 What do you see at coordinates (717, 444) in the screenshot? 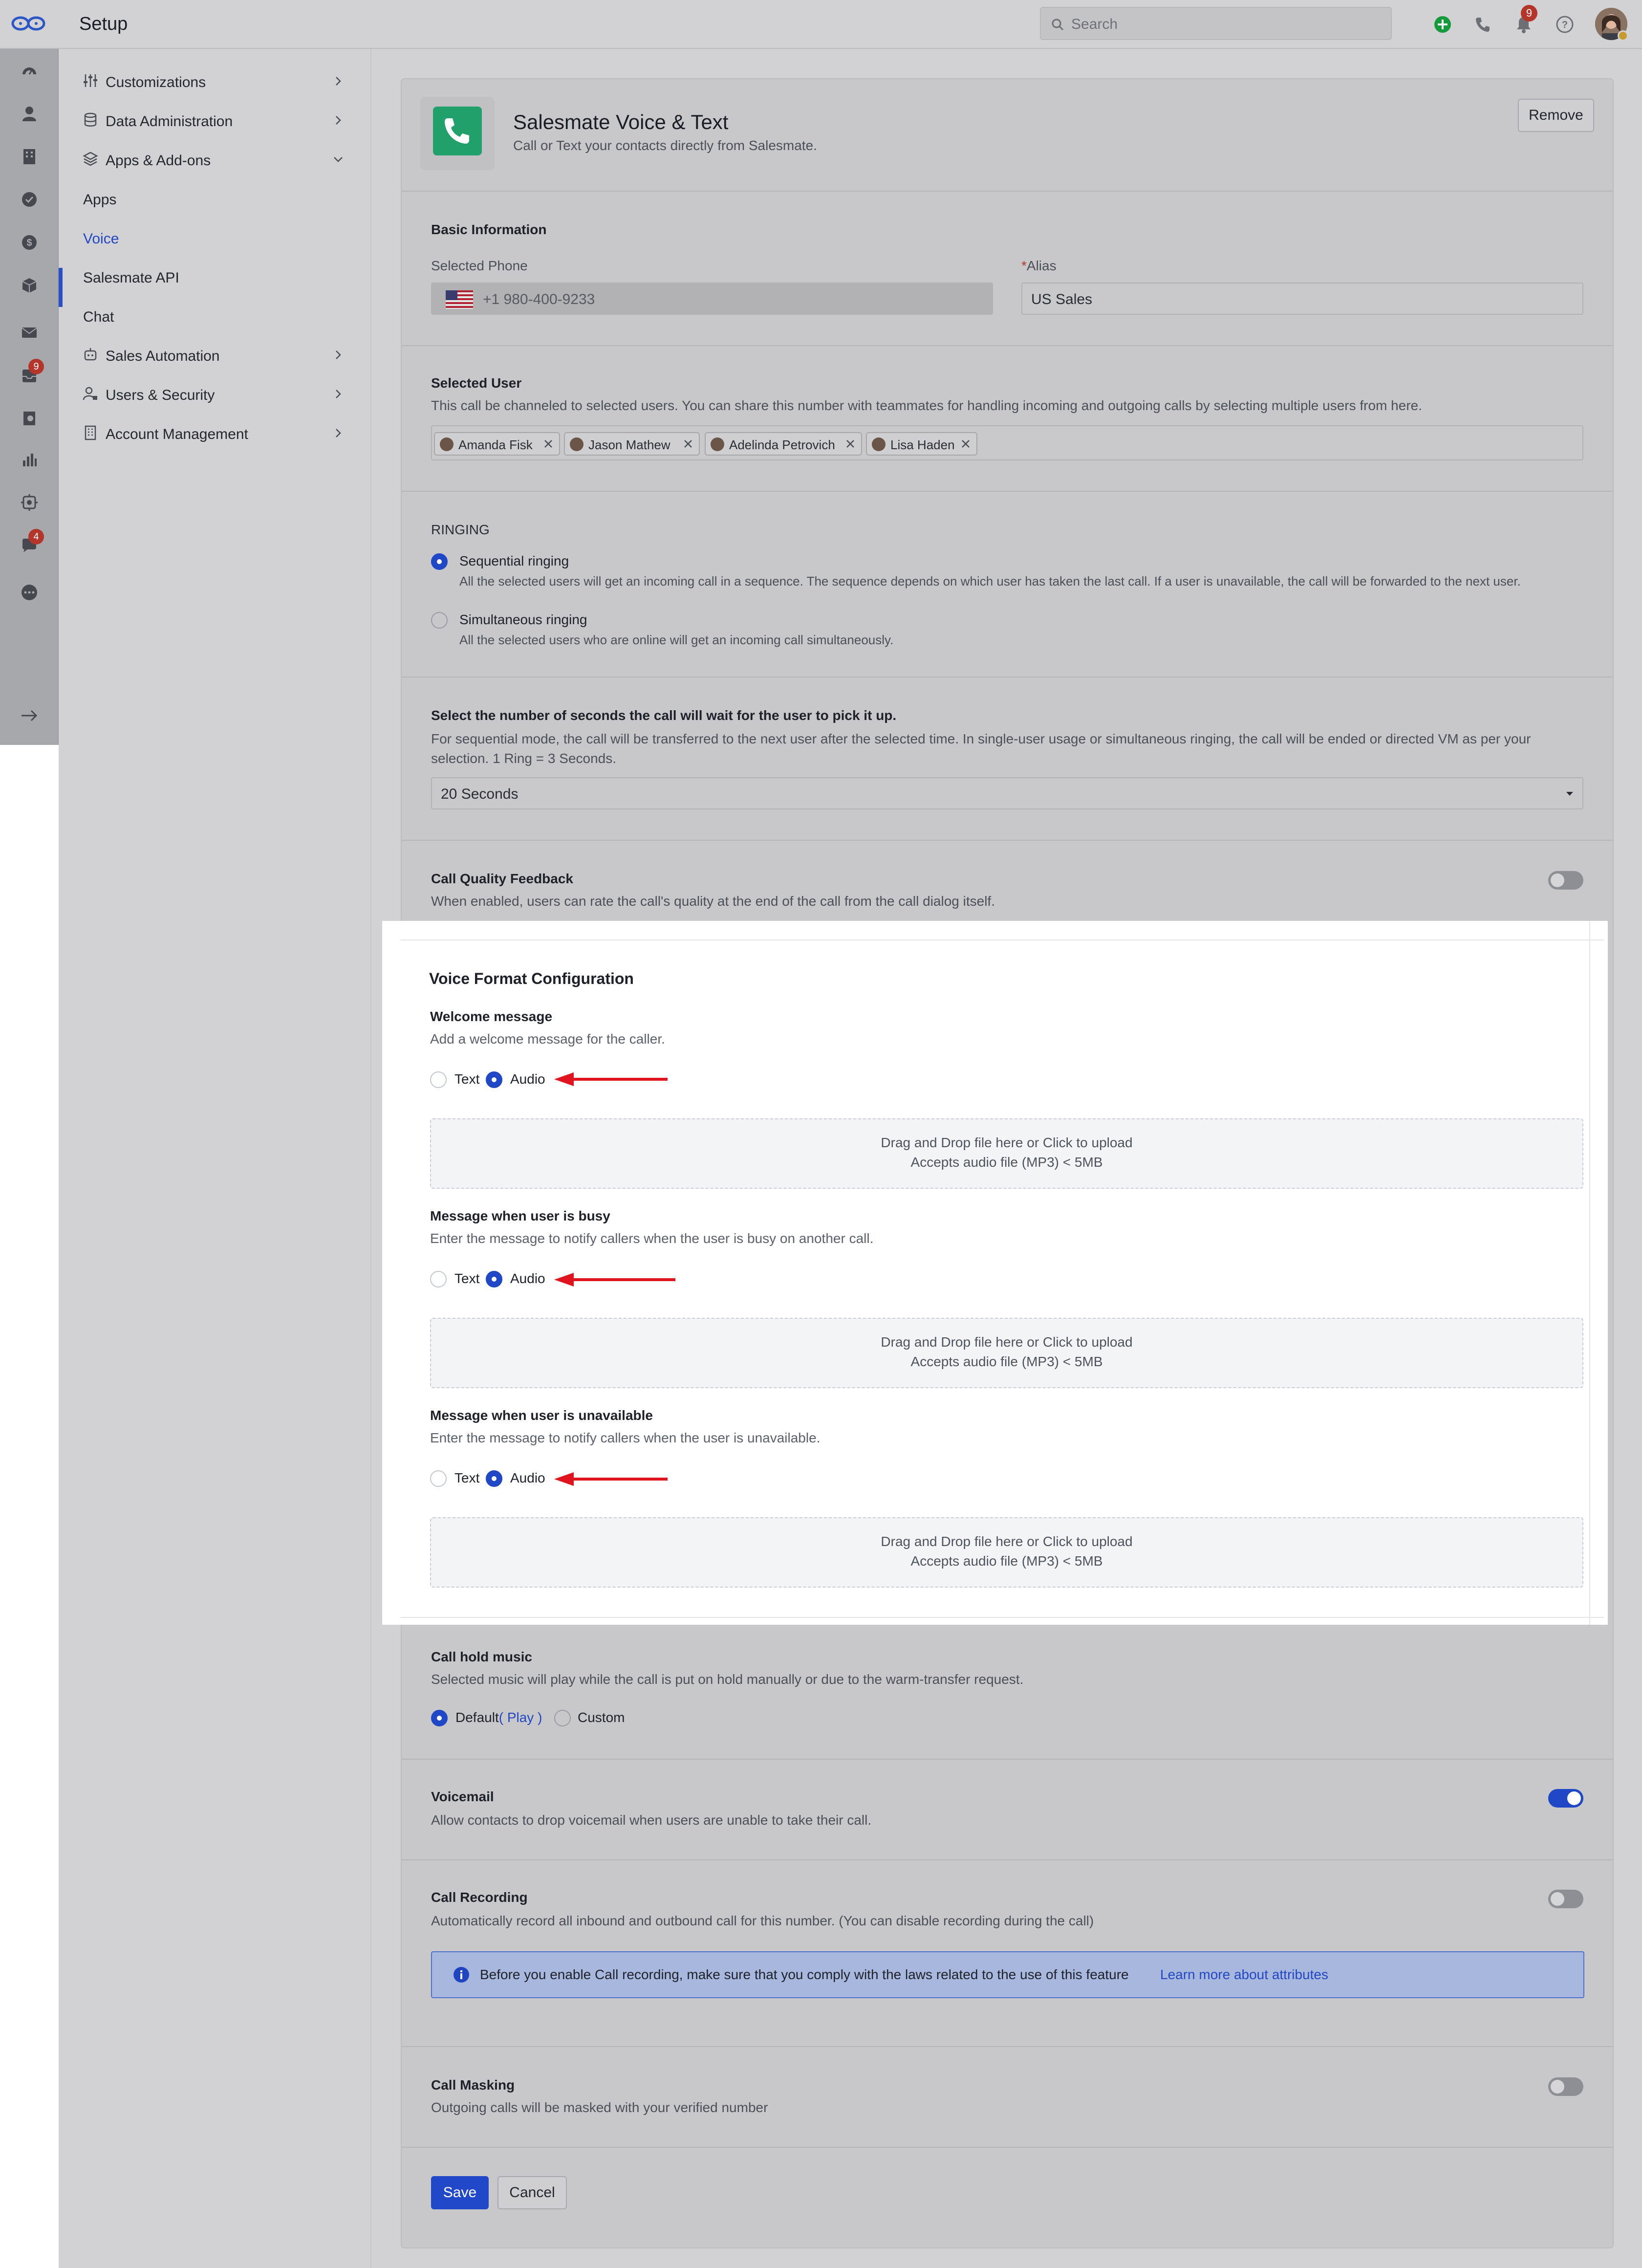
I see `avatar` at bounding box center [717, 444].